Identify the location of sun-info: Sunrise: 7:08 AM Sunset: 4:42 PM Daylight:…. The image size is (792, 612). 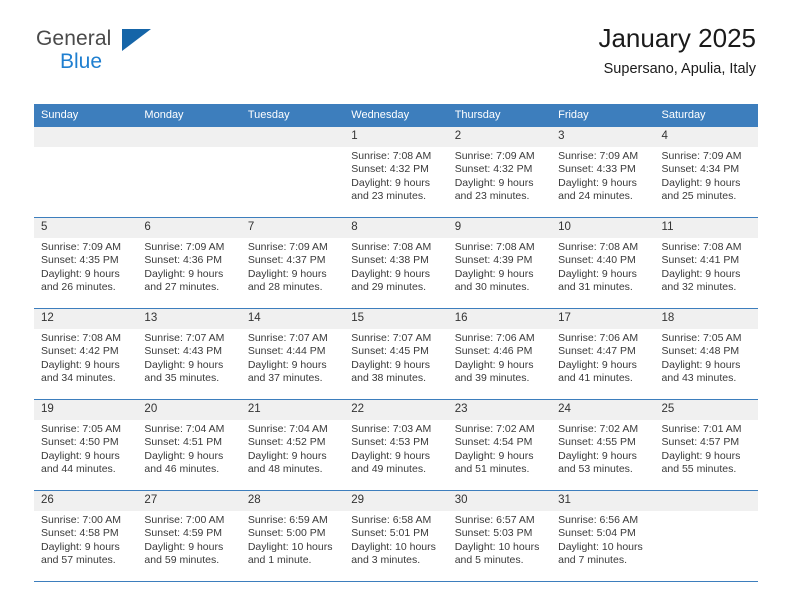
(85, 357).